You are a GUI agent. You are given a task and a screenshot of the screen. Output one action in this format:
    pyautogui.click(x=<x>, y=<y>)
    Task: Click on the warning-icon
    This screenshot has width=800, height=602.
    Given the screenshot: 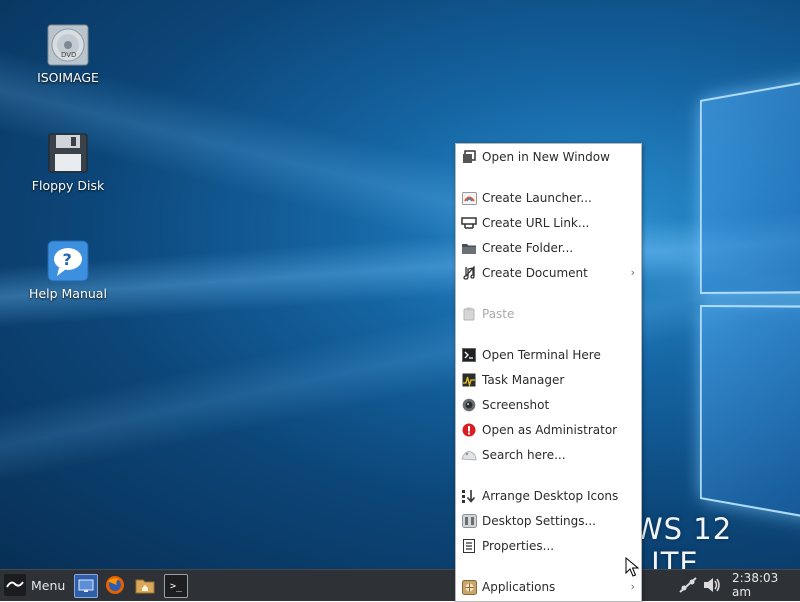 What is the action you would take?
    pyautogui.click(x=469, y=430)
    